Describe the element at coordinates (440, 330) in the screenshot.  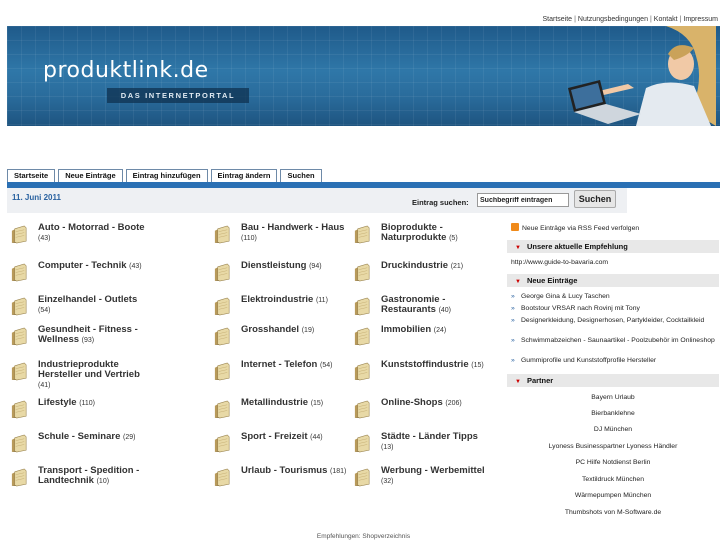
I see `category-count: (24)` at that location.